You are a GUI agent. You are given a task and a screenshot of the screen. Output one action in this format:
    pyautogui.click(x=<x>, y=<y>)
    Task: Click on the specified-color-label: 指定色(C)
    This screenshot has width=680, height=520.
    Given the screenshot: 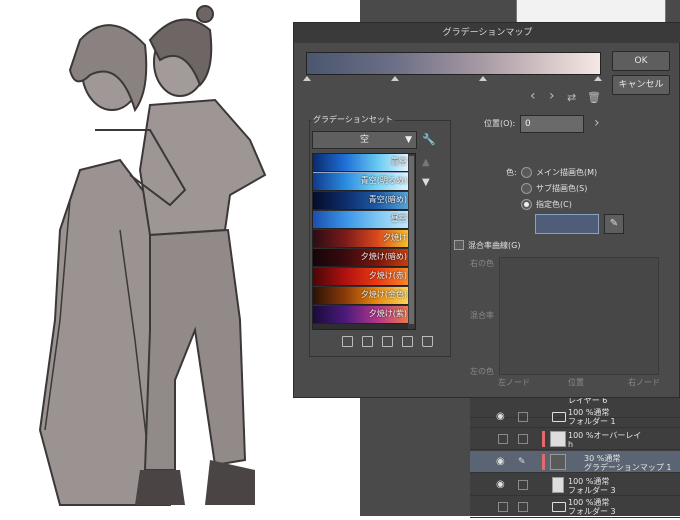 What is the action you would take?
    pyautogui.click(x=554, y=204)
    